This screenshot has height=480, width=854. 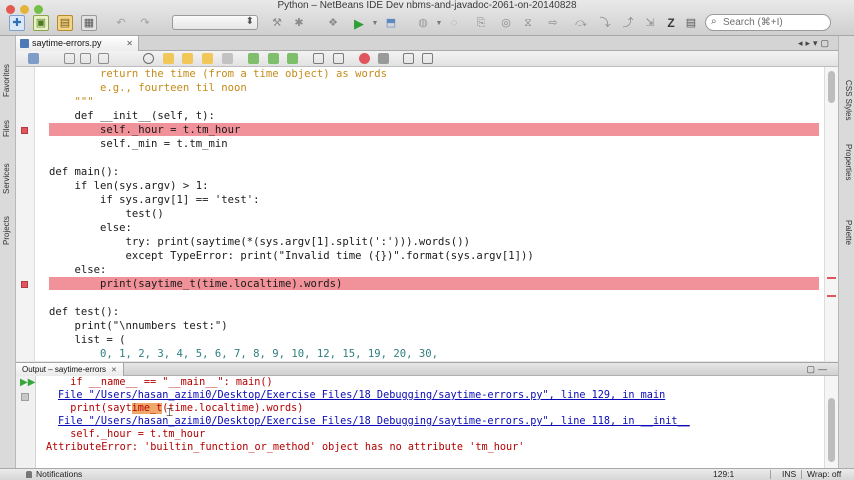 What do you see at coordinates (253, 58) in the screenshot?
I see `previous-bookmark-icon` at bounding box center [253, 58].